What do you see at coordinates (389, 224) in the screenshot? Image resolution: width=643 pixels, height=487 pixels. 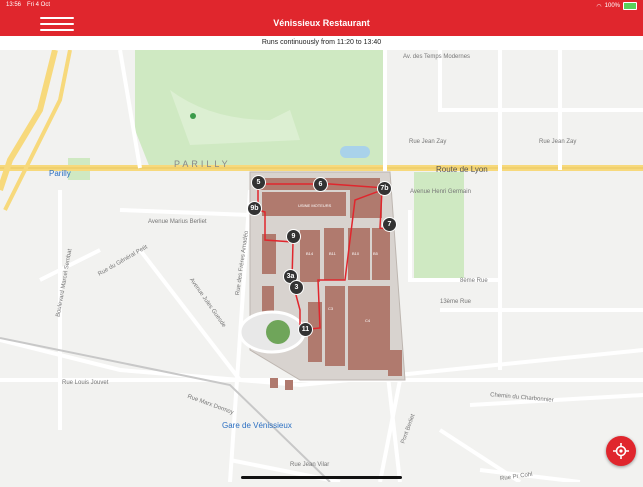 I see `route-stop-marker: 7` at bounding box center [389, 224].